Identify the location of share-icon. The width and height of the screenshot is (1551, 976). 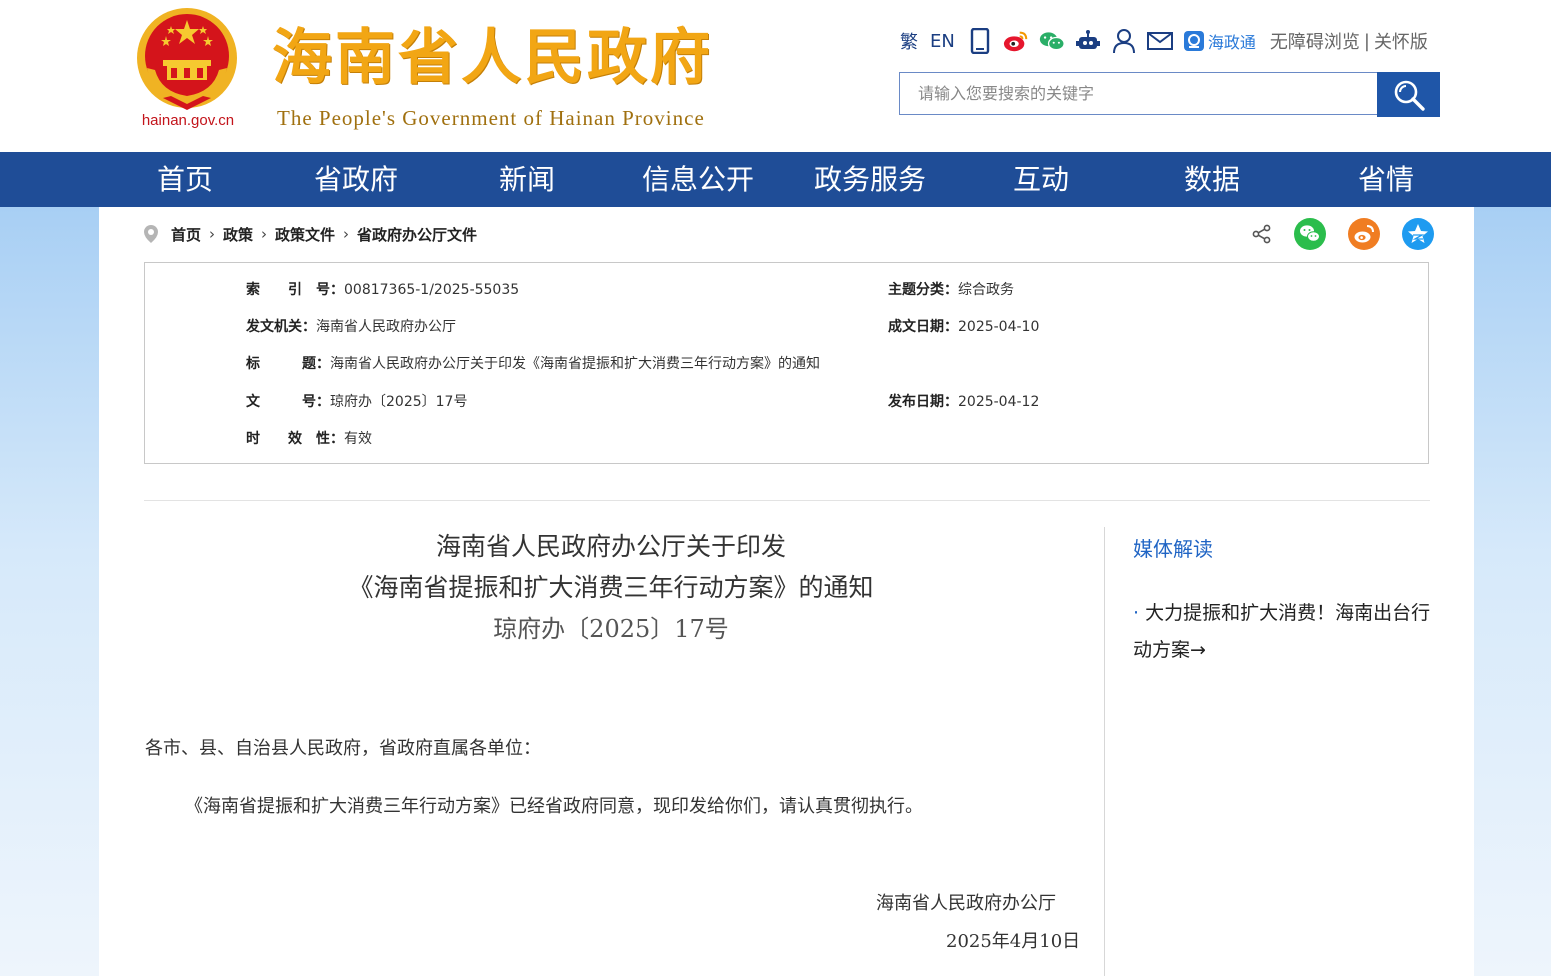
(1262, 234).